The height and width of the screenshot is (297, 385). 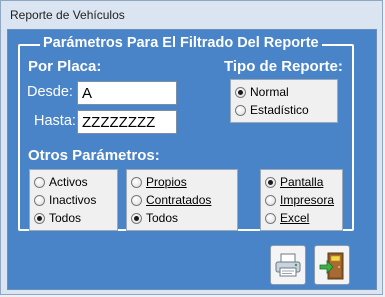 I want to click on exit-door-icon, so click(x=332, y=268).